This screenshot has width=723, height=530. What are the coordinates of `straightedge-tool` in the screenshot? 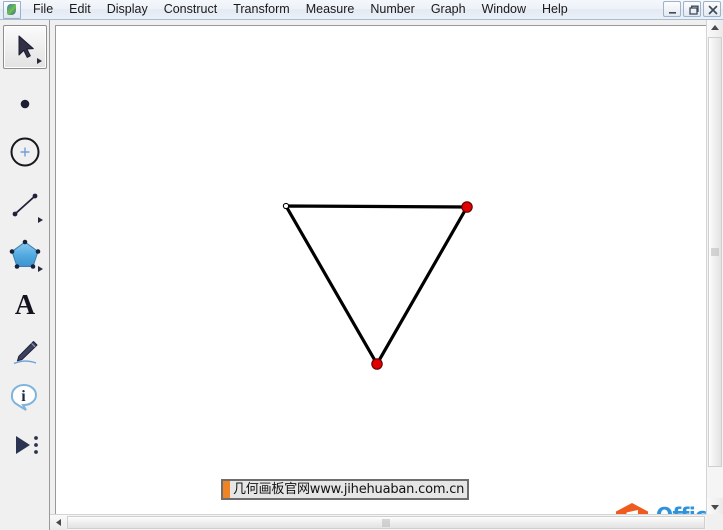 It's located at (25, 205).